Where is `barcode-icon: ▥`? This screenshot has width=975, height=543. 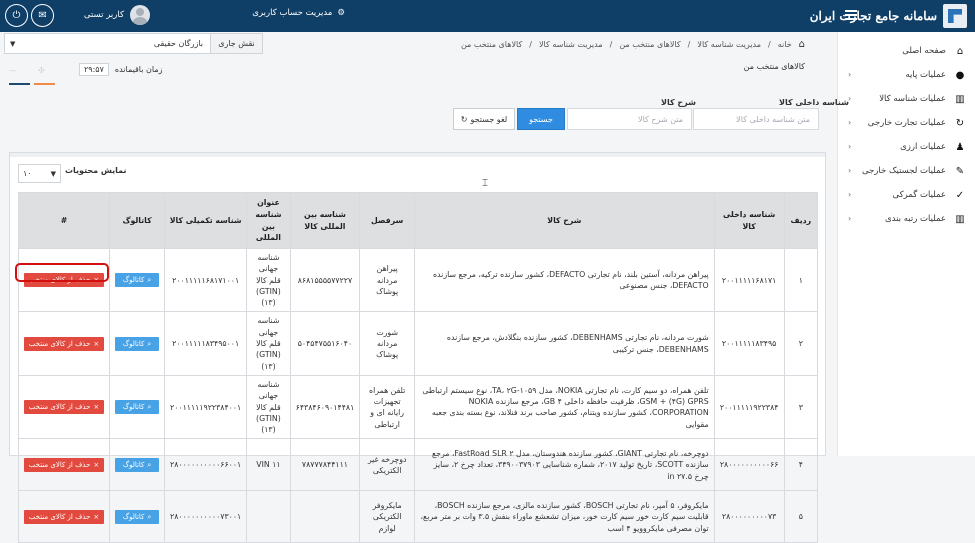 barcode-icon: ▥ is located at coordinates (960, 219).